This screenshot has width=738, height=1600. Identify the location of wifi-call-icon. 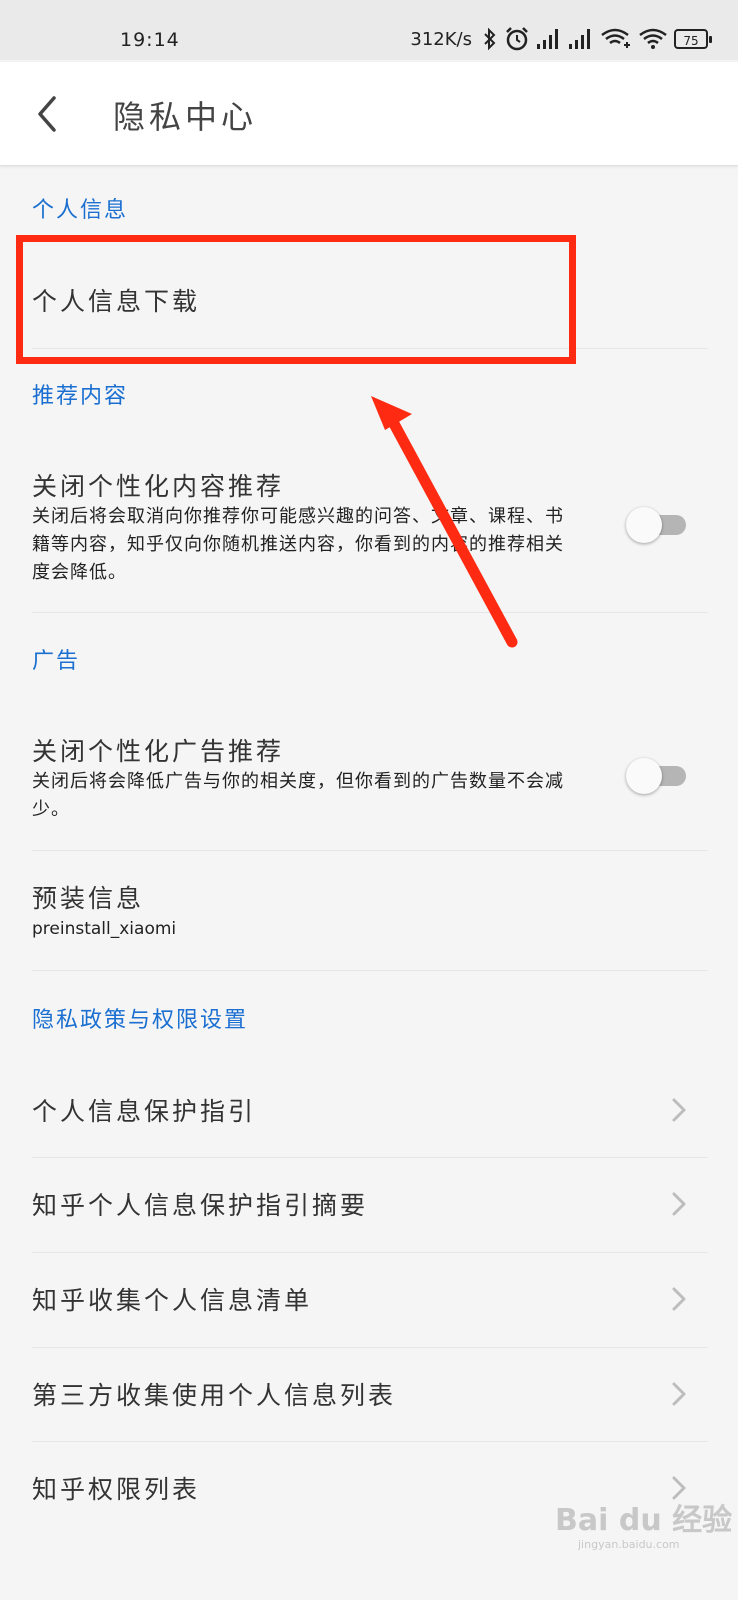
(615, 38).